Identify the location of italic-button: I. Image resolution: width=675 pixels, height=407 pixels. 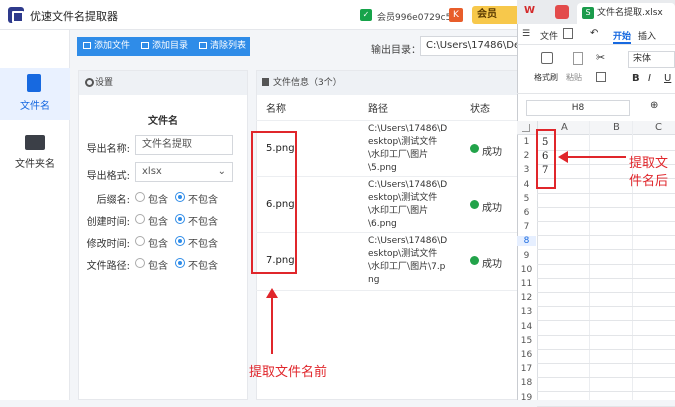
(649, 78).